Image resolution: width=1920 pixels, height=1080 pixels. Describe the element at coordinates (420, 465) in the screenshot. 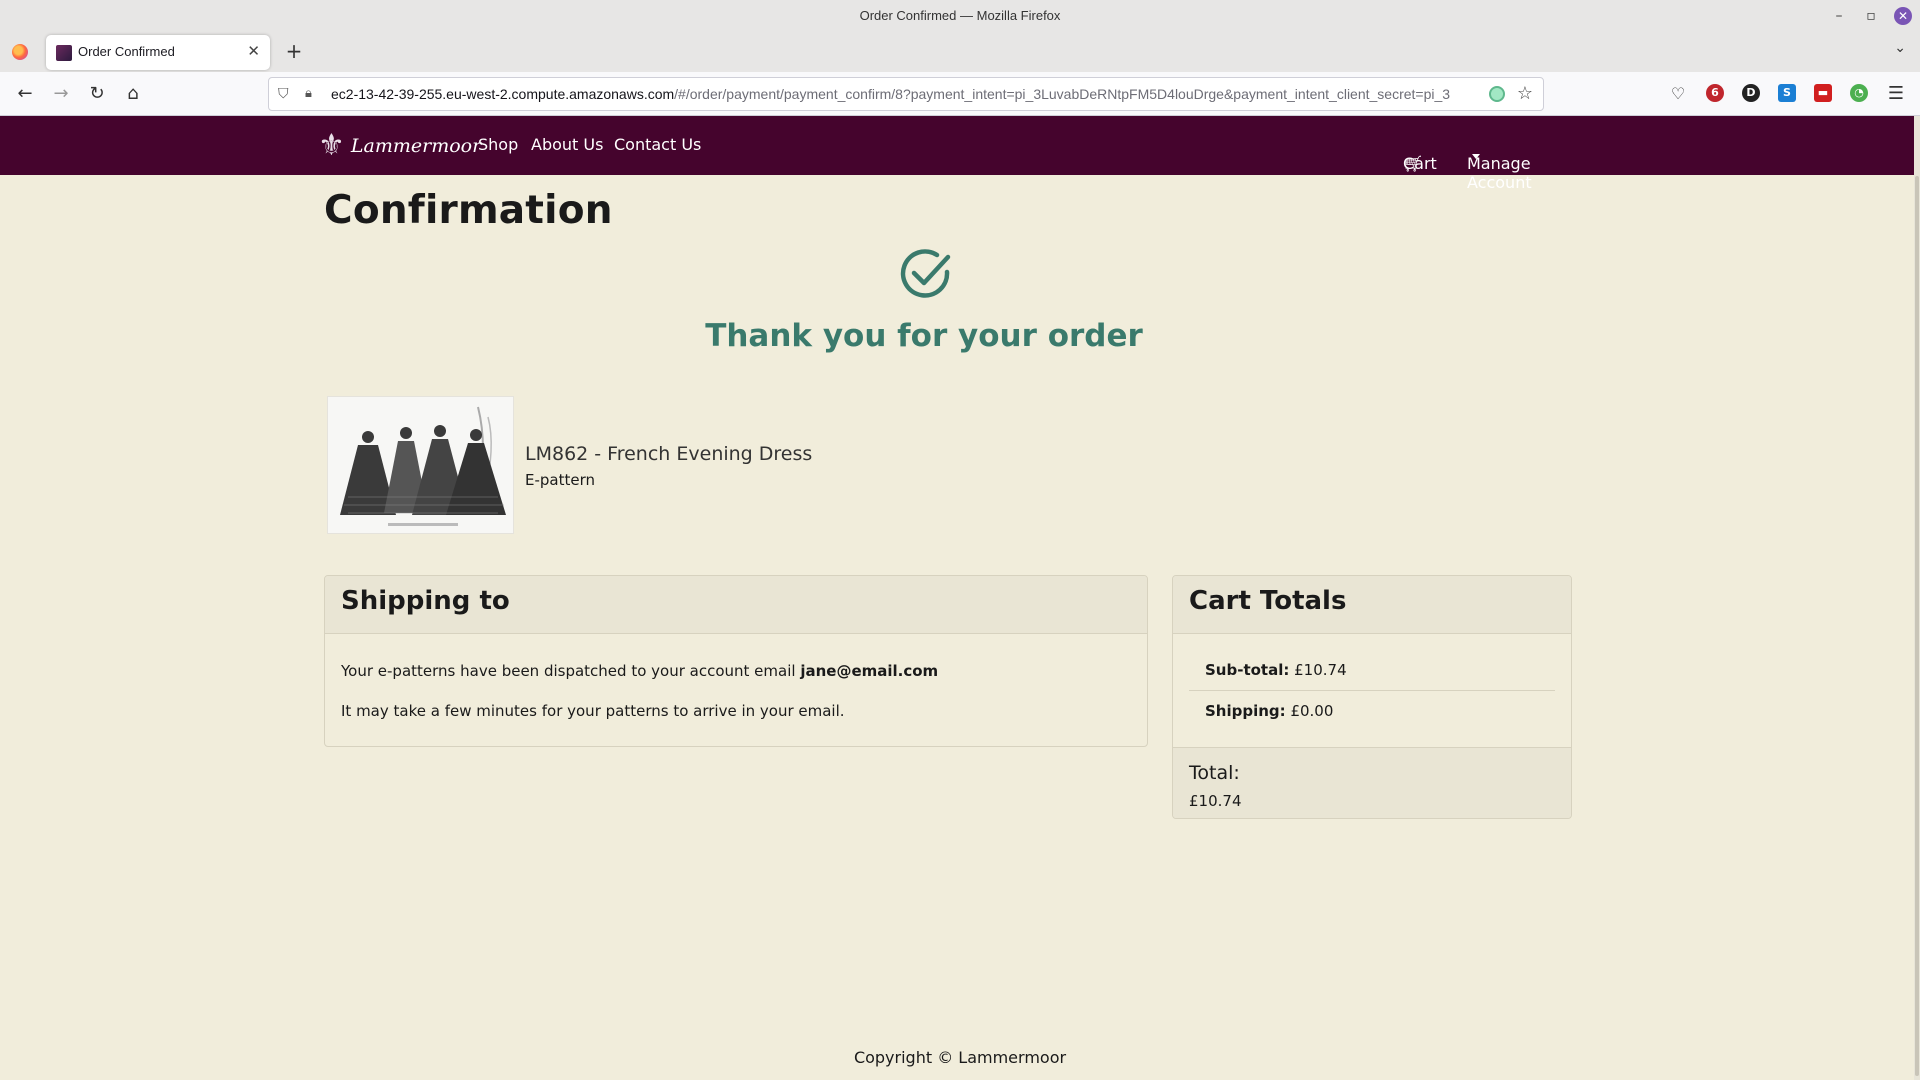

I see `product-image` at that location.